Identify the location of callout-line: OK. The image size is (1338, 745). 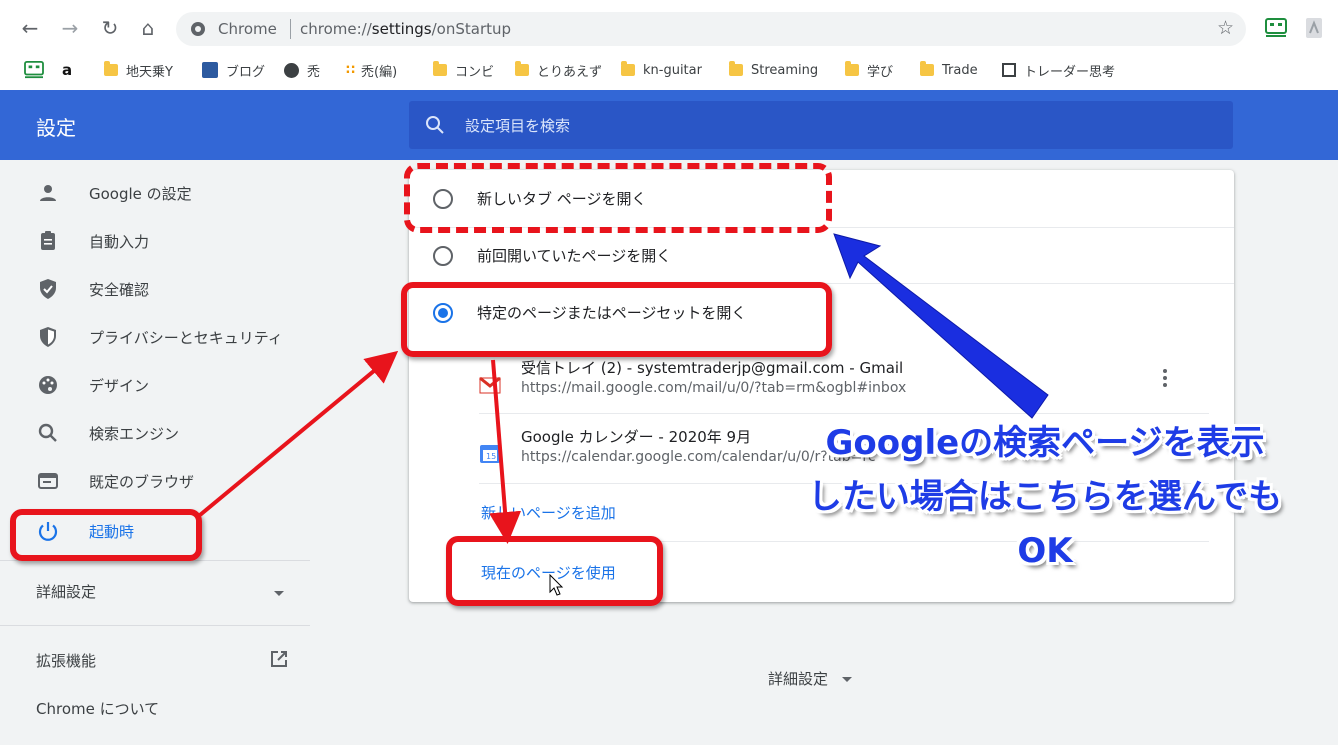
(1045, 551).